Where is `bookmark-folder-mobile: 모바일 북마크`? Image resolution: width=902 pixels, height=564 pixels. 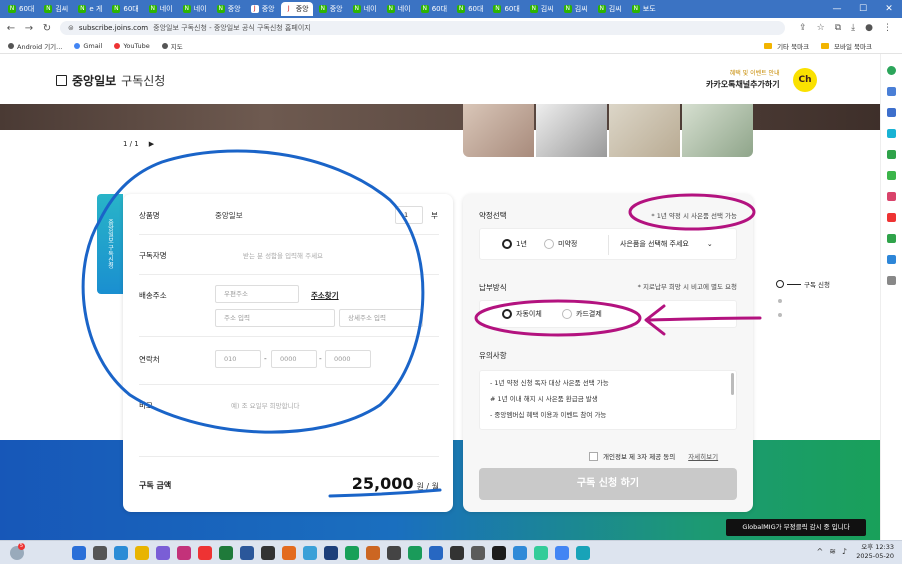
bookmark-folder-mobile: 모바일 북마크 is located at coordinates (846, 46).